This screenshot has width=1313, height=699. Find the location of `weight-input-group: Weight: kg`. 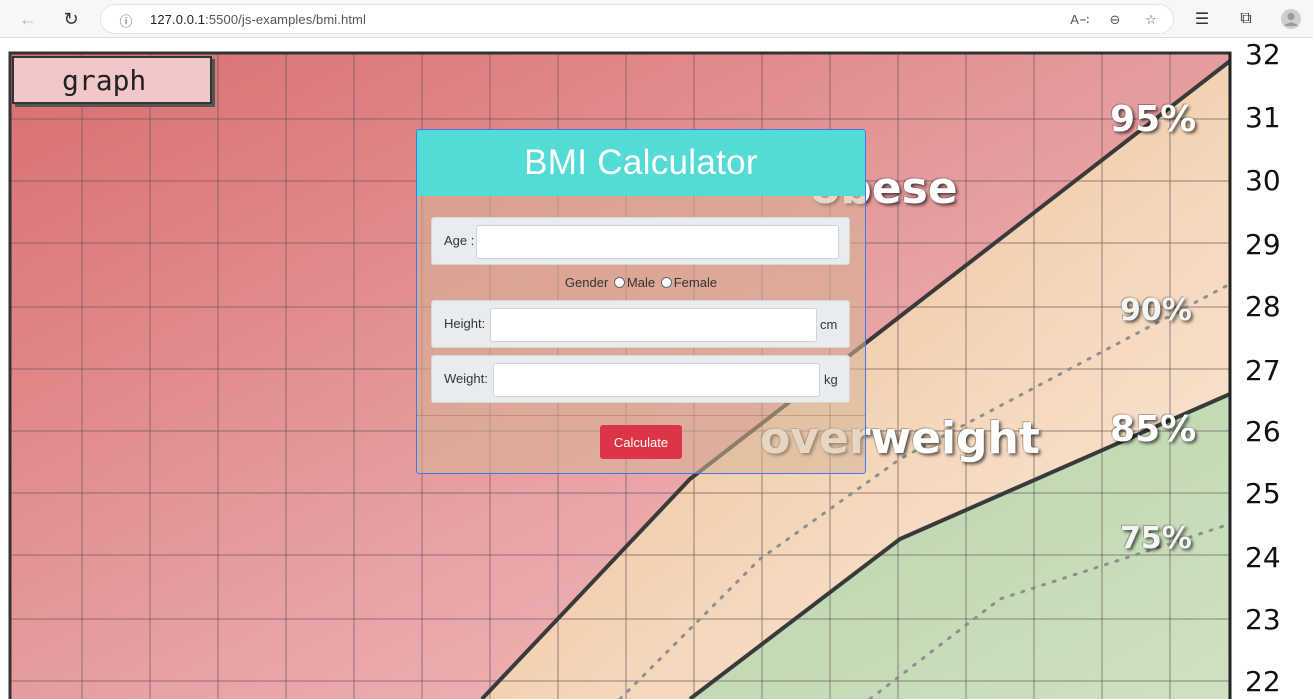

weight-input-group: Weight: kg is located at coordinates (640, 379).